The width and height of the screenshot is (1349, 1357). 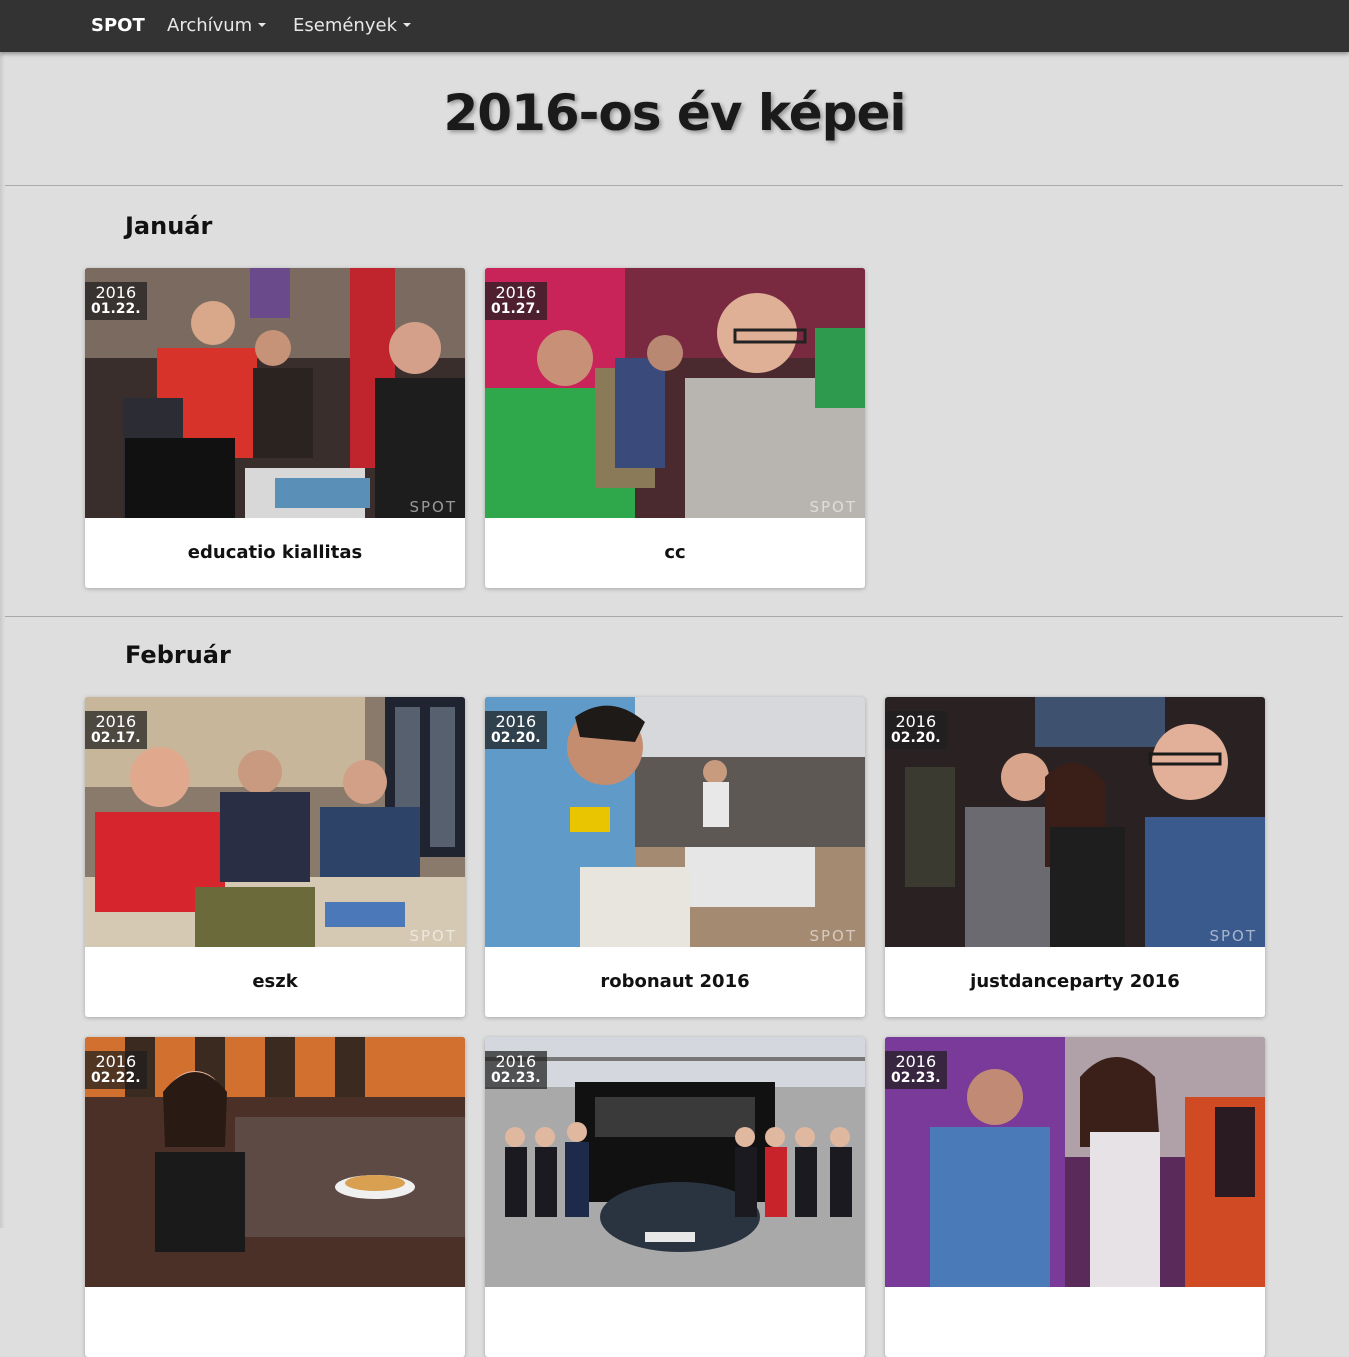 I want to click on album-card: 2016 02.20. SPOT robonaut 2016, so click(x=675, y=857).